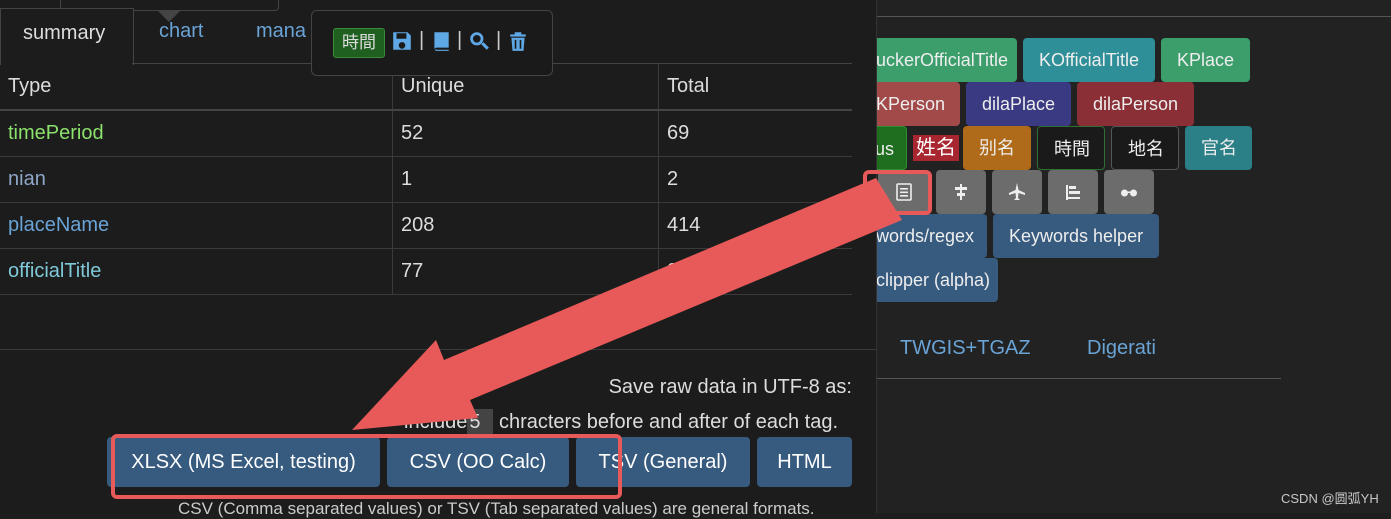  Describe the element at coordinates (281, 31) in the screenshot. I see `tab-manage: mana` at that location.